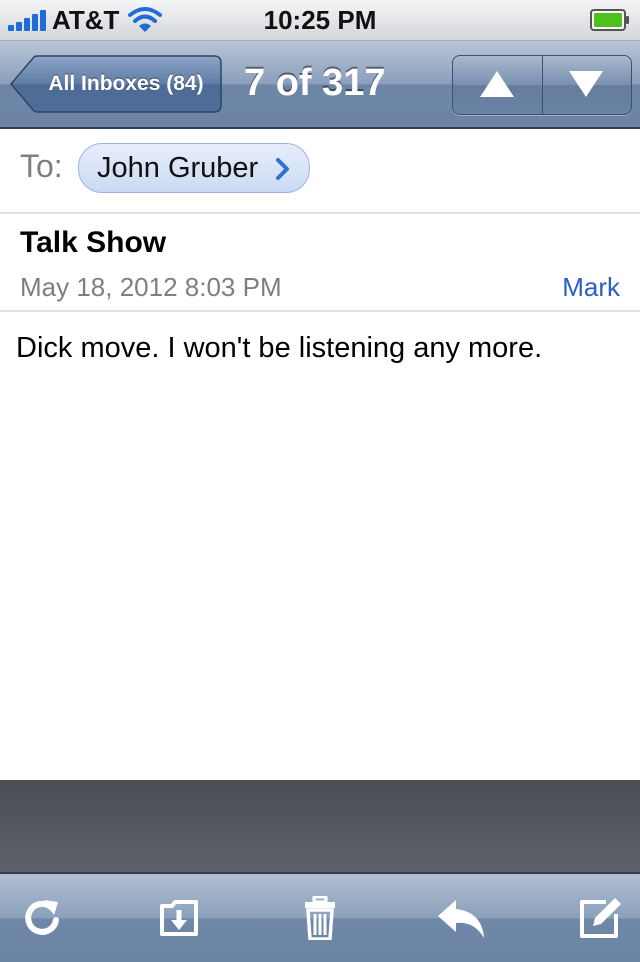 This screenshot has height=962, width=640. I want to click on reply-icon, so click(461, 919).